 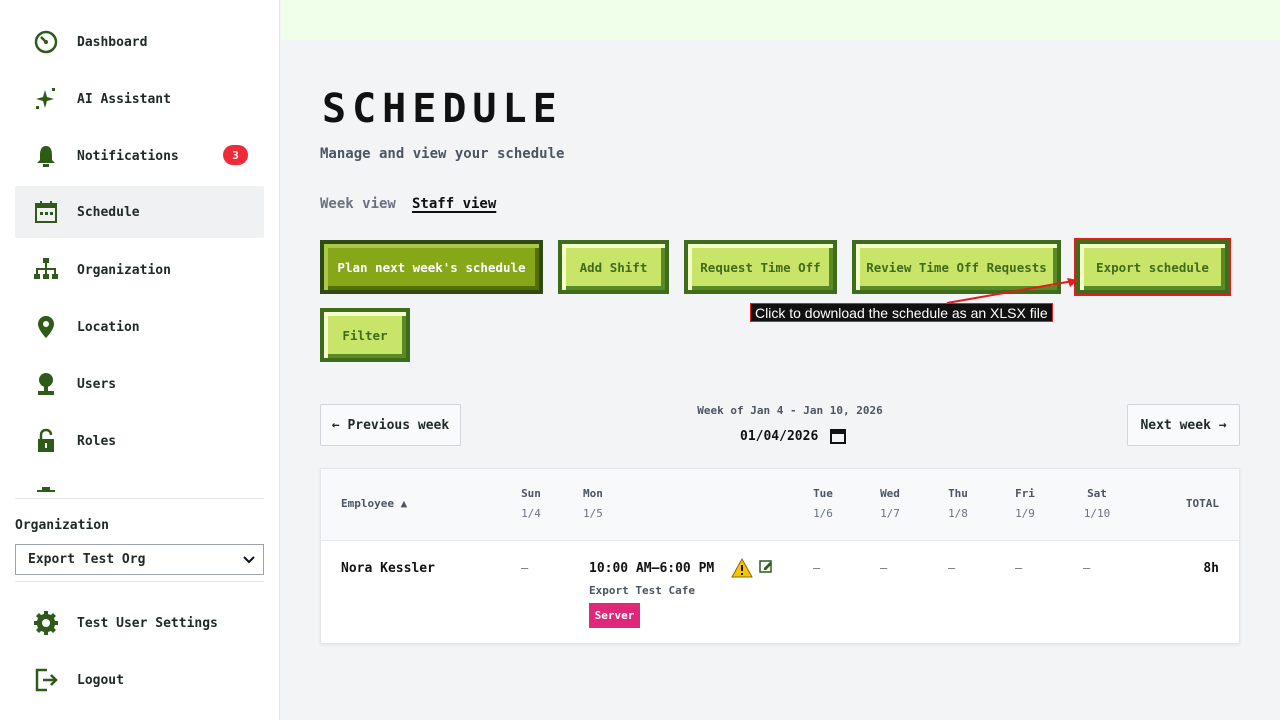 I want to click on shift-time: 10:00 AM–6:00 PM, so click(x=651, y=568).